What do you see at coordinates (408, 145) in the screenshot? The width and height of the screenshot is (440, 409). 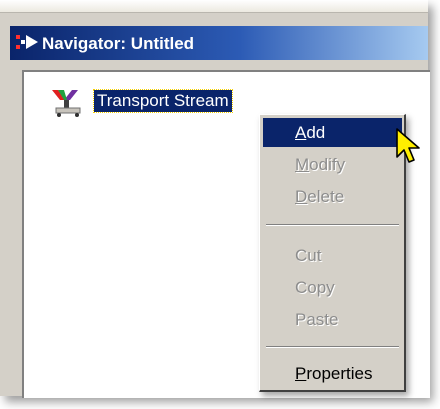 I see `mouse-pointer-icon` at bounding box center [408, 145].